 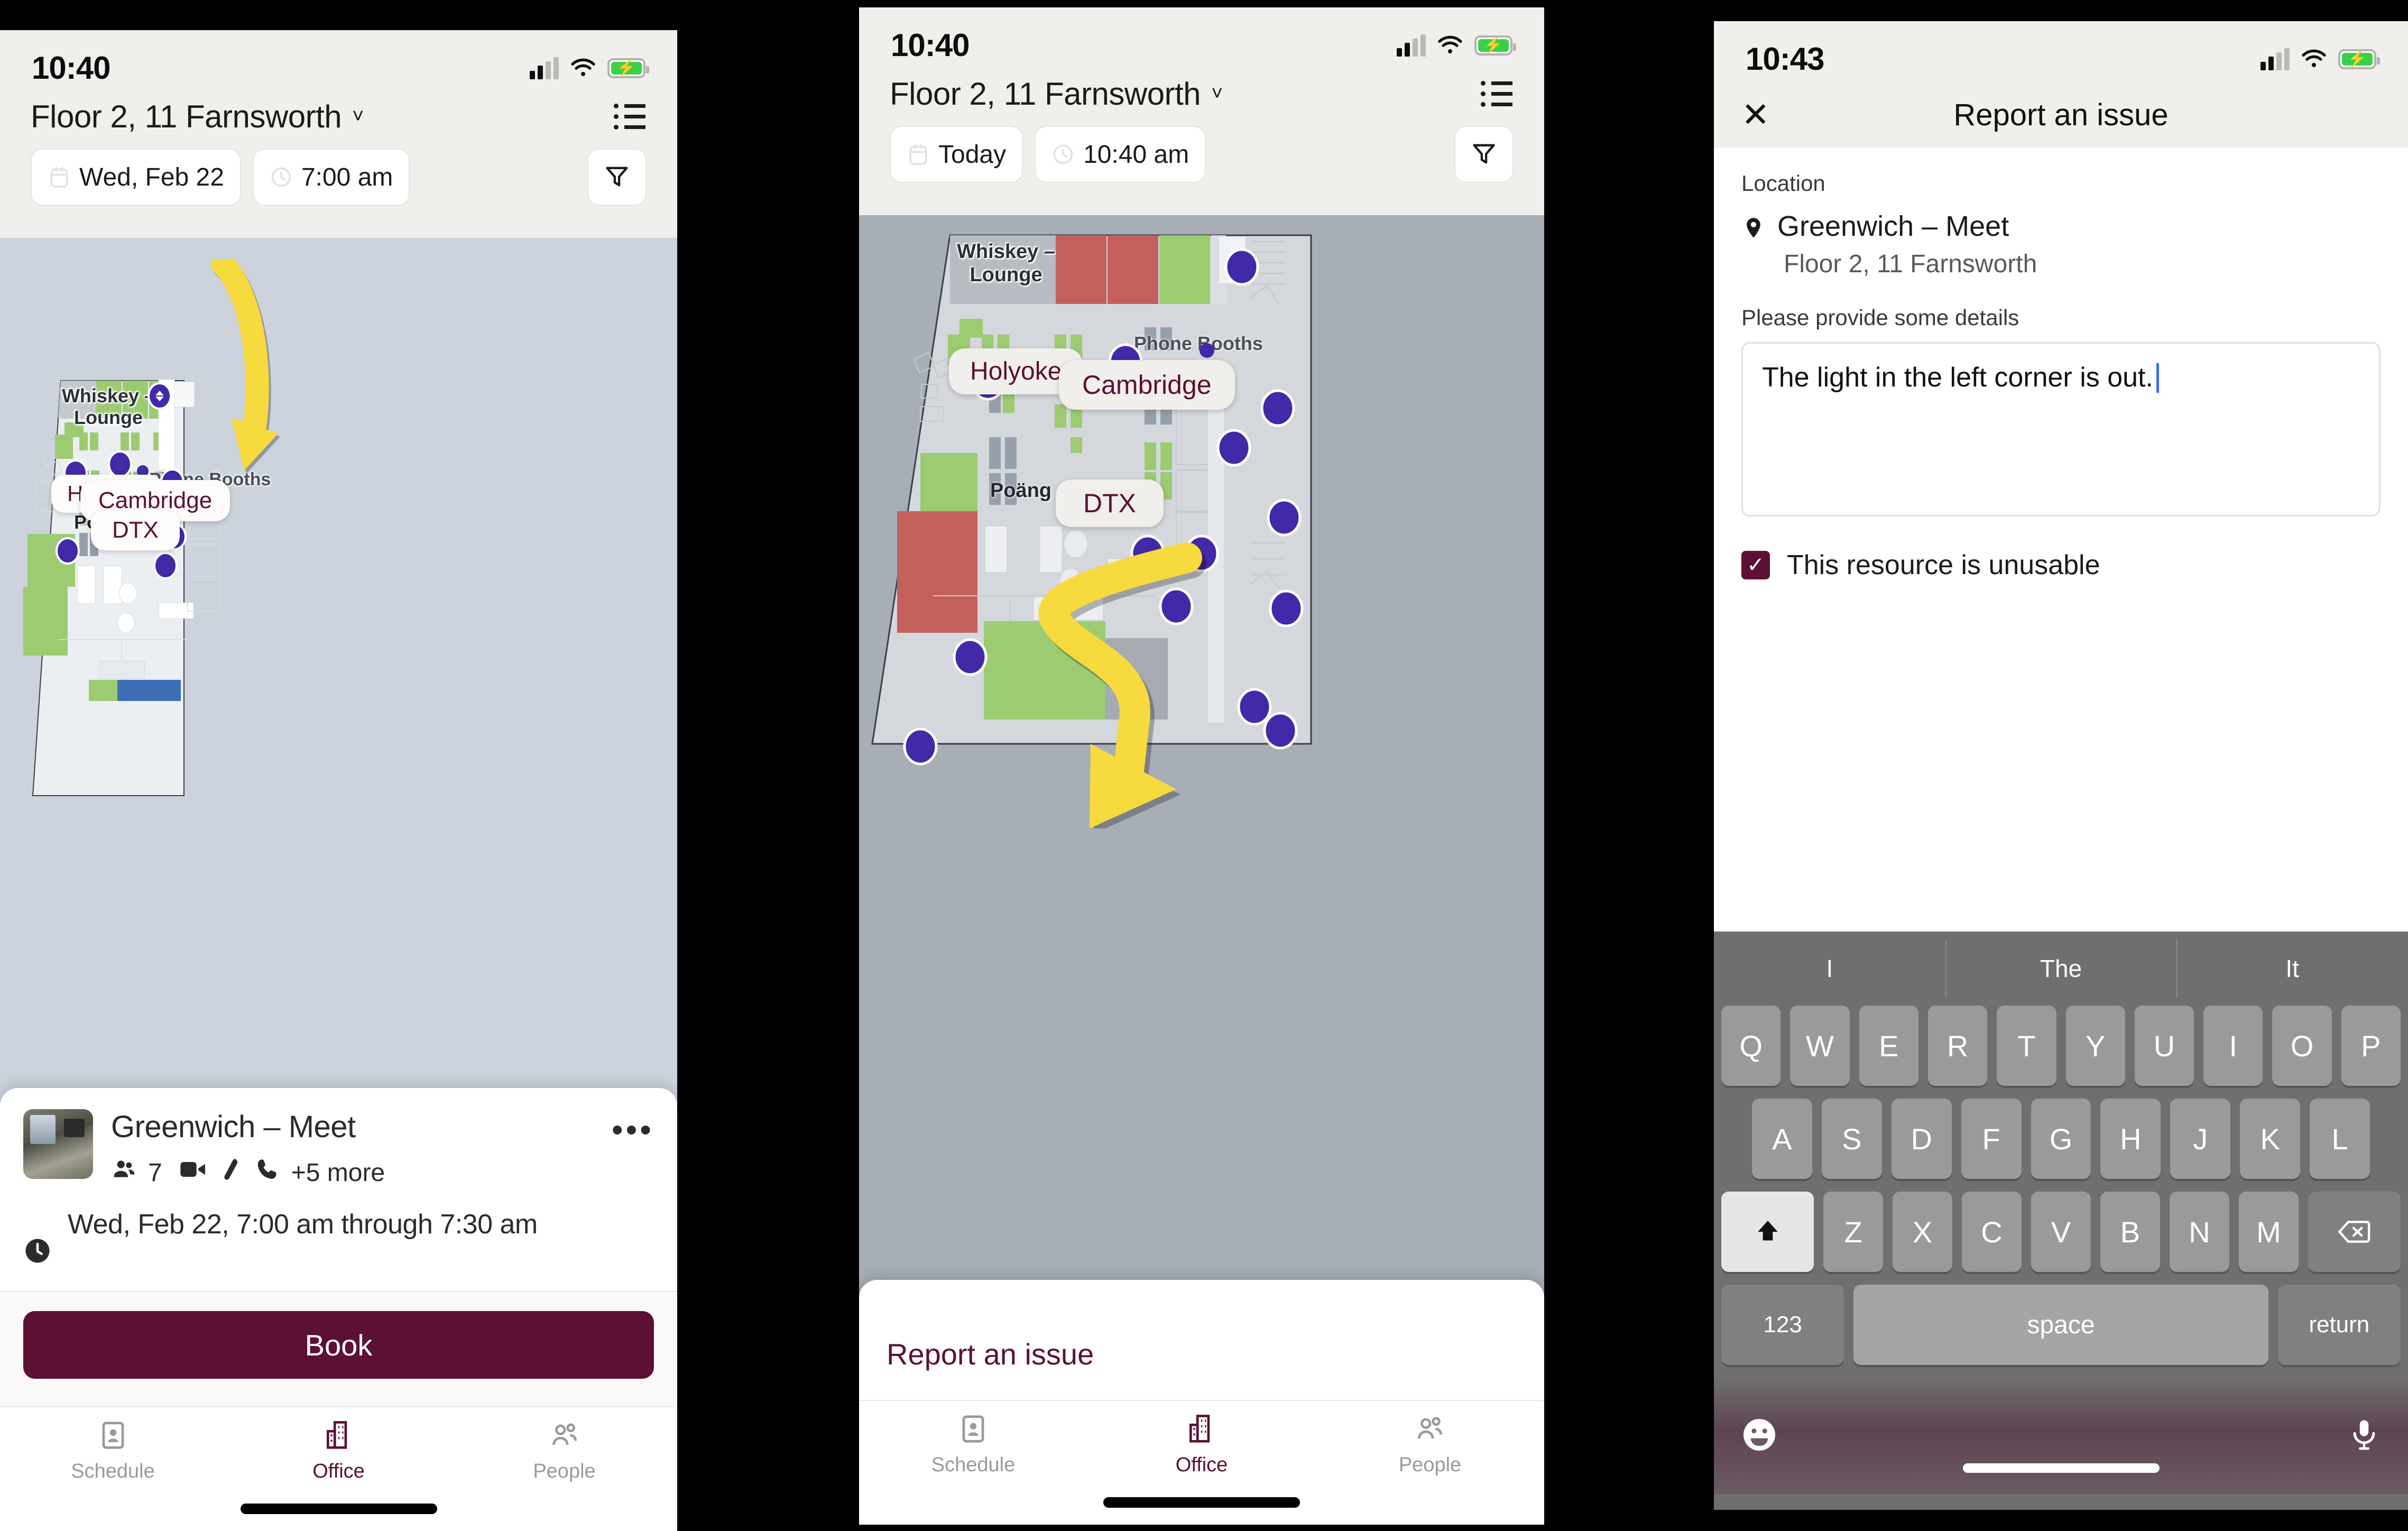 What do you see at coordinates (1754, 227) in the screenshot?
I see `map-pin-icon` at bounding box center [1754, 227].